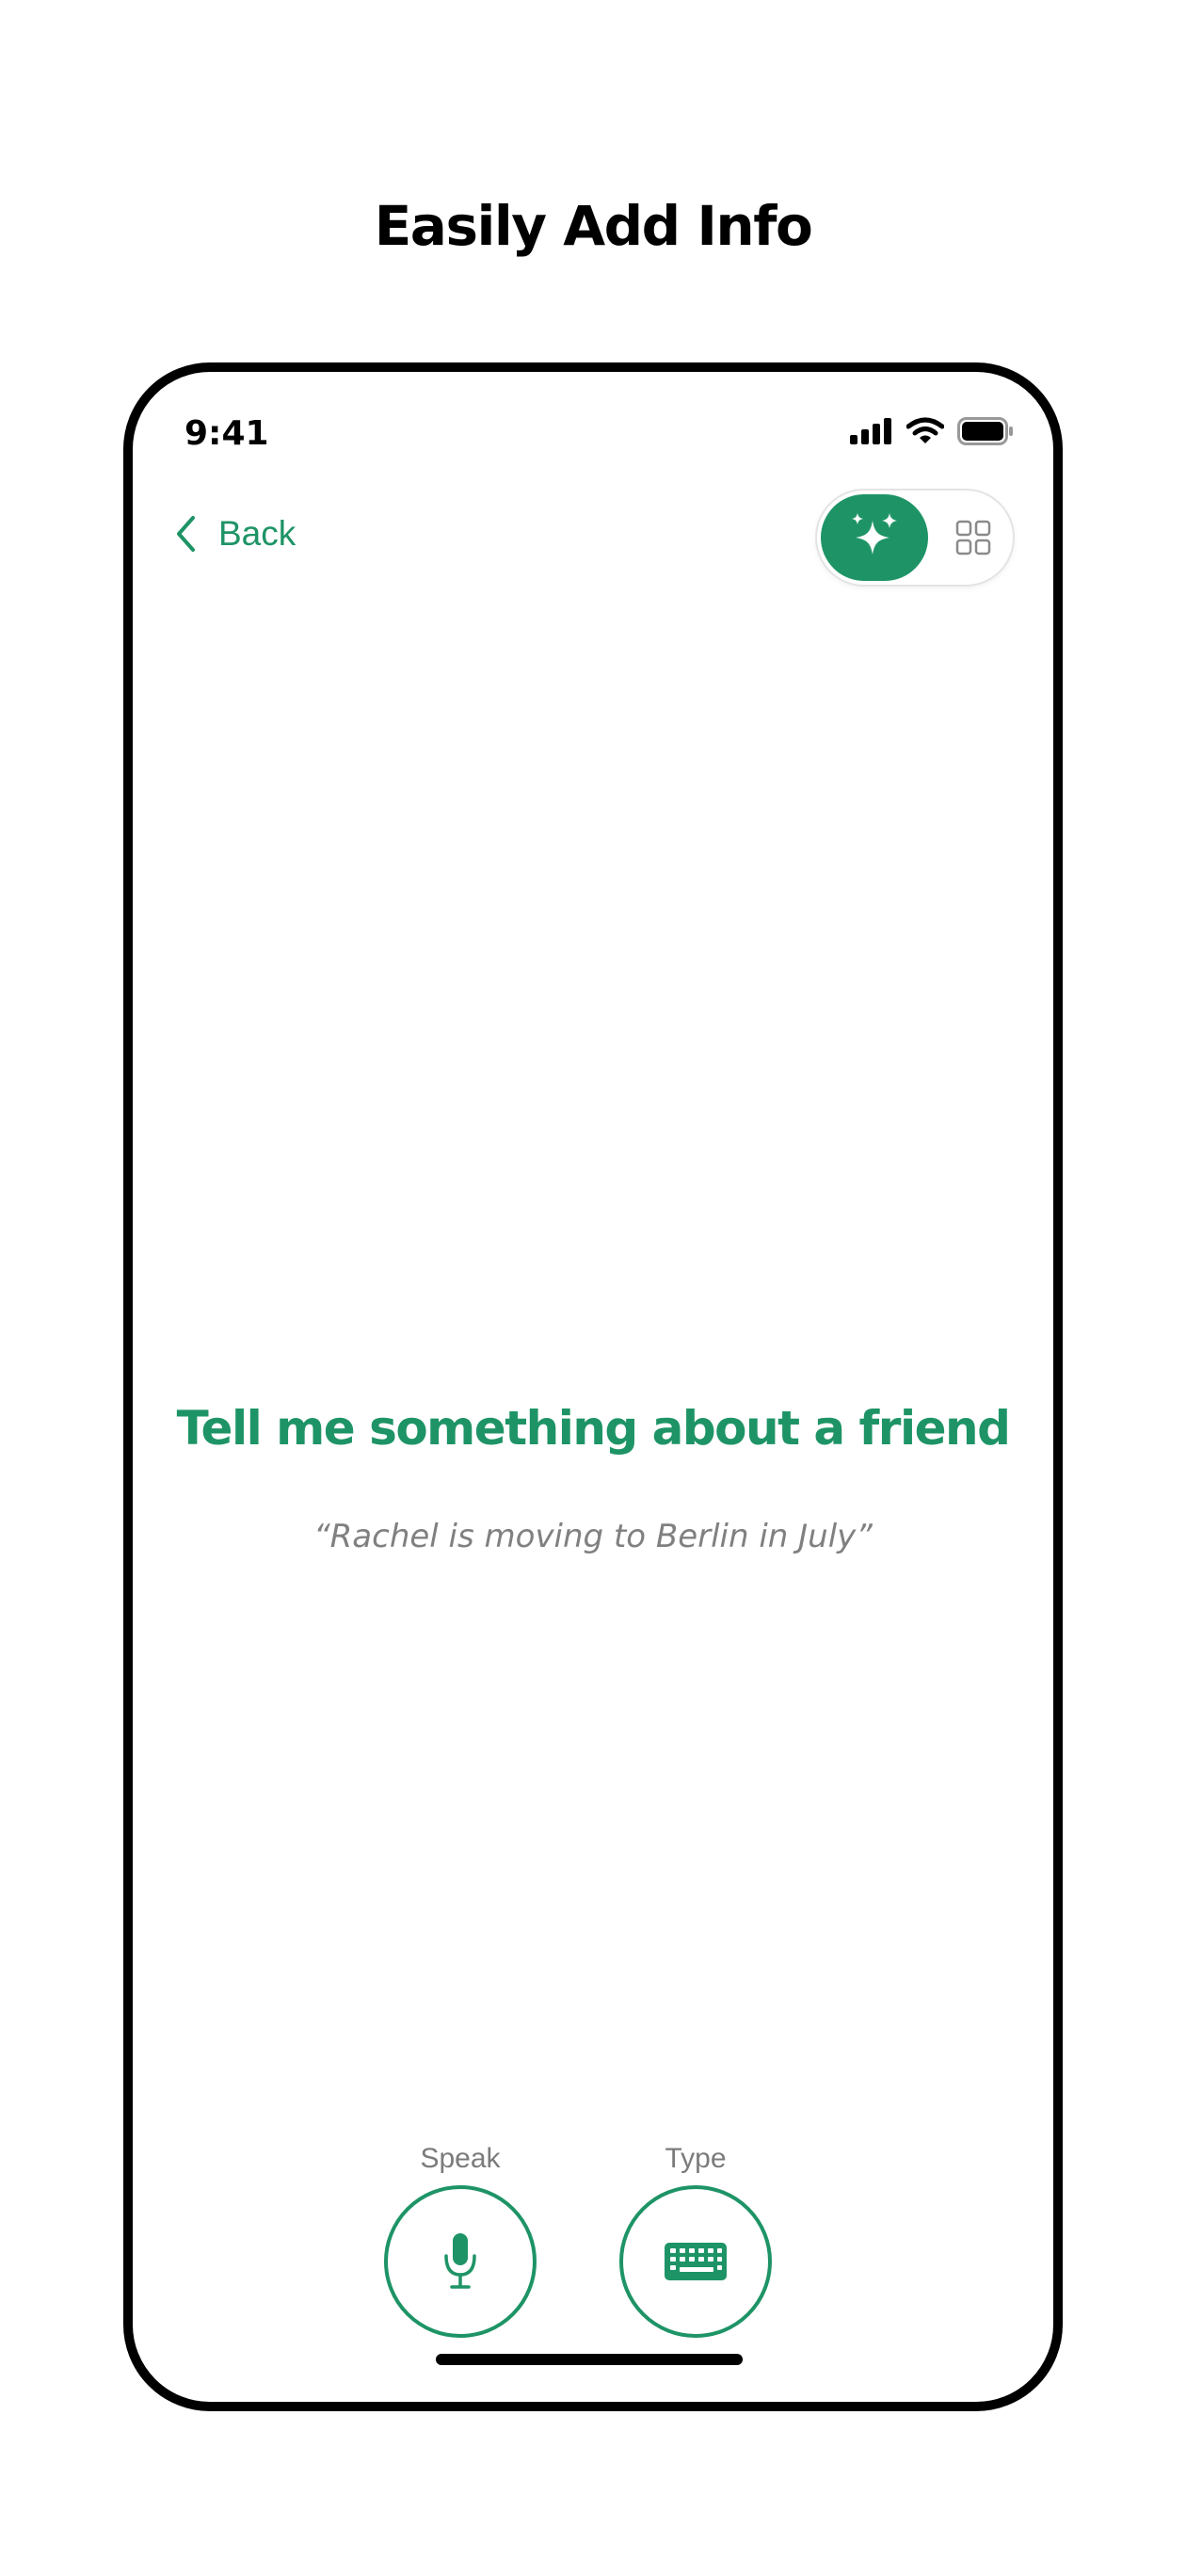 This screenshot has width=1186, height=2576. I want to click on prompt-example: “Rachel is moving to Berlin in July”, so click(593, 1536).